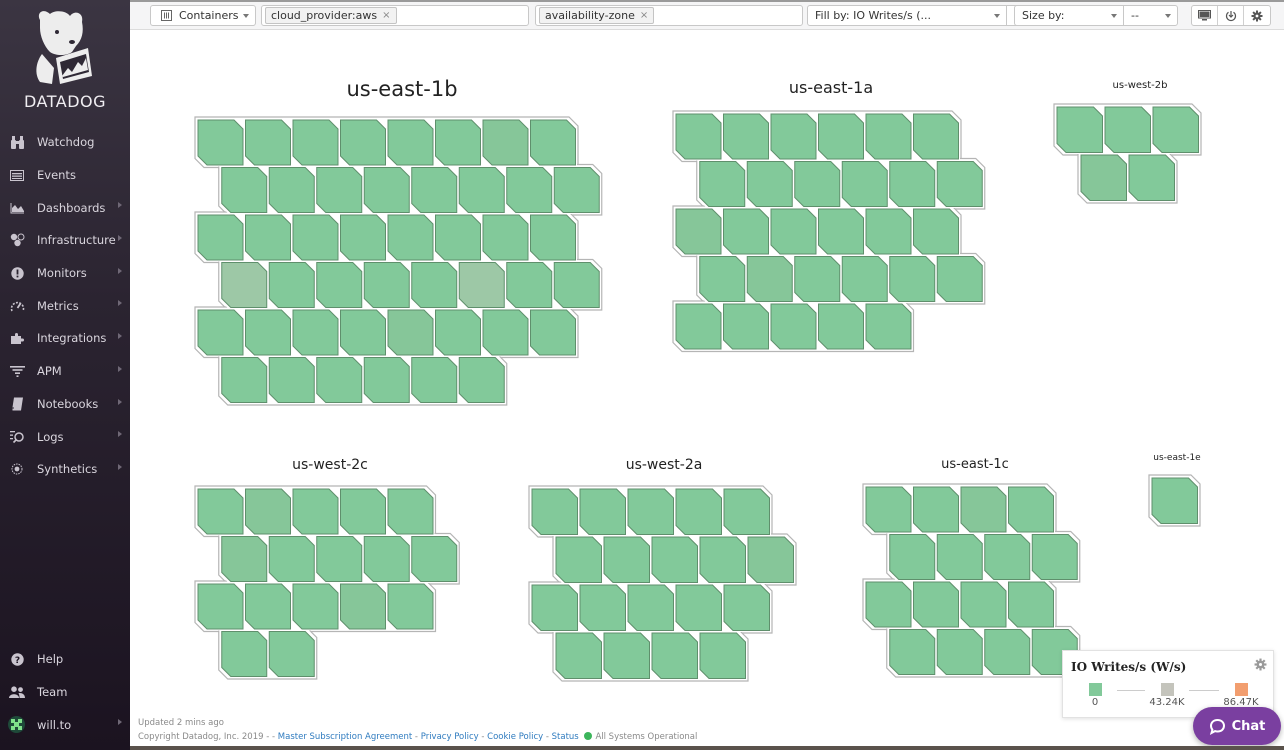 Image resolution: width=1284 pixels, height=750 pixels. What do you see at coordinates (65, 724) in the screenshot?
I see `sidebar-item-will-to: will.to` at bounding box center [65, 724].